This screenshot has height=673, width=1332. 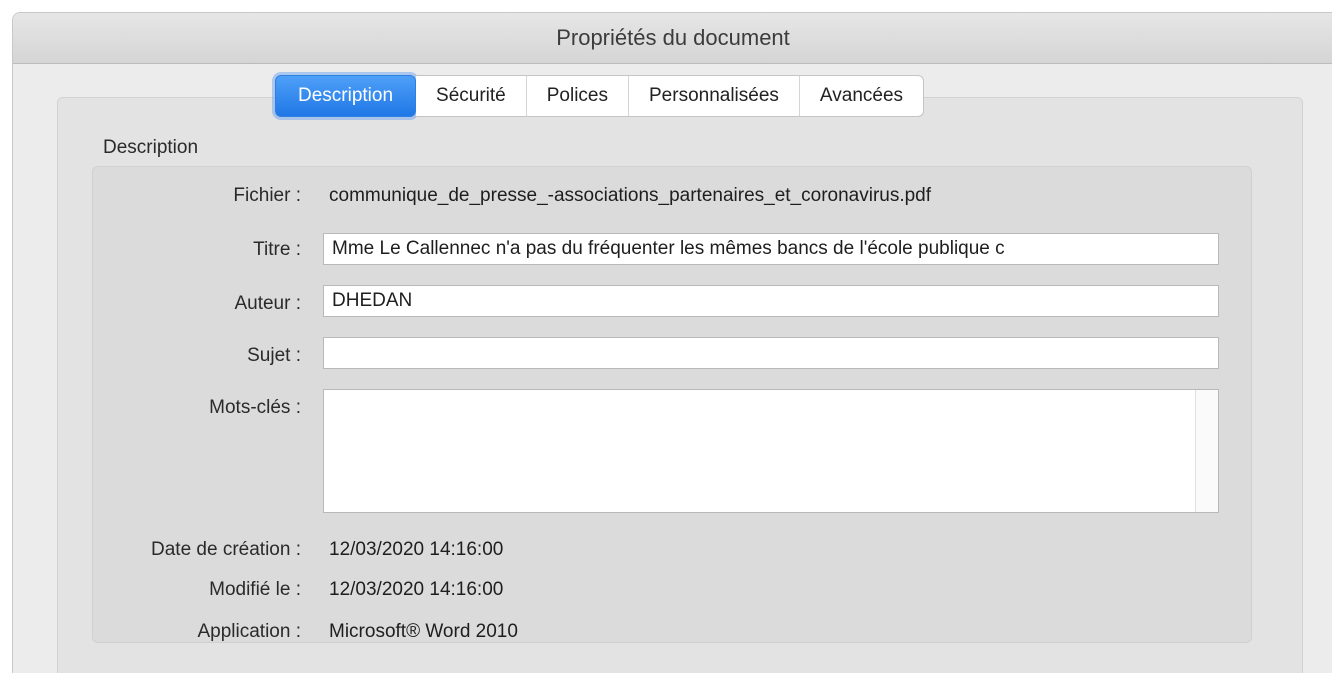 I want to click on application-label: Application :, so click(x=249, y=631).